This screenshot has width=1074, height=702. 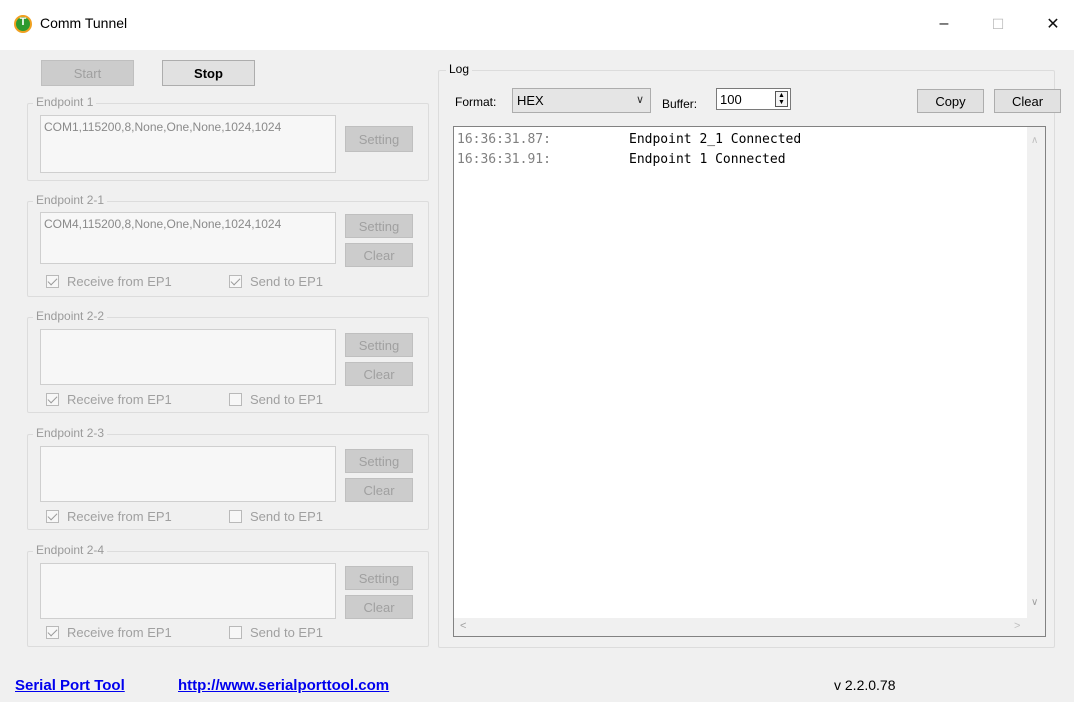 What do you see at coordinates (379, 226) in the screenshot?
I see `endpoint-2-1-setting-button: Setting` at bounding box center [379, 226].